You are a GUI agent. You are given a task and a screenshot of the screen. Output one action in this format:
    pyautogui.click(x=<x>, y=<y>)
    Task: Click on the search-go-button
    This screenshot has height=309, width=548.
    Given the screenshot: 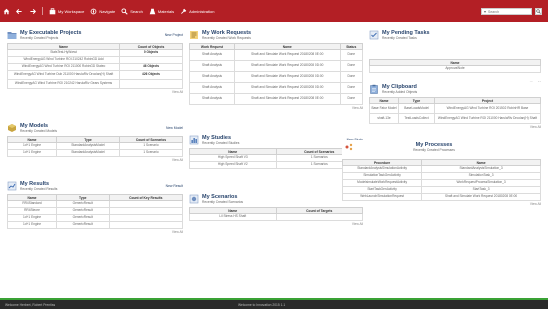 What is the action you would take?
    pyautogui.click(x=538, y=11)
    